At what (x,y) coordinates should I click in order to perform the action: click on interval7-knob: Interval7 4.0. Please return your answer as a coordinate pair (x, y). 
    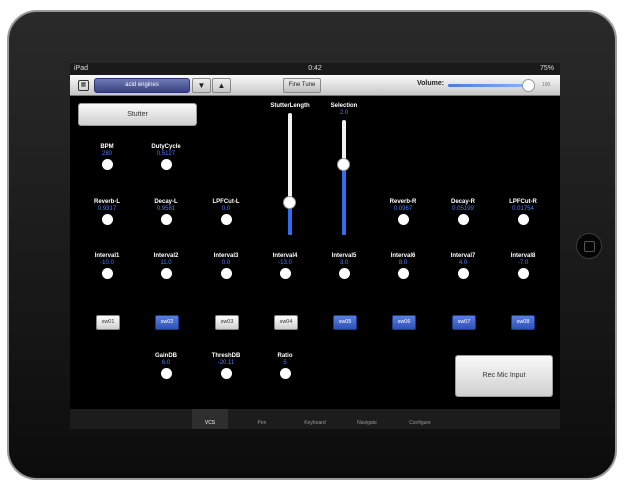
    Looking at the image, I should click on (463, 266).